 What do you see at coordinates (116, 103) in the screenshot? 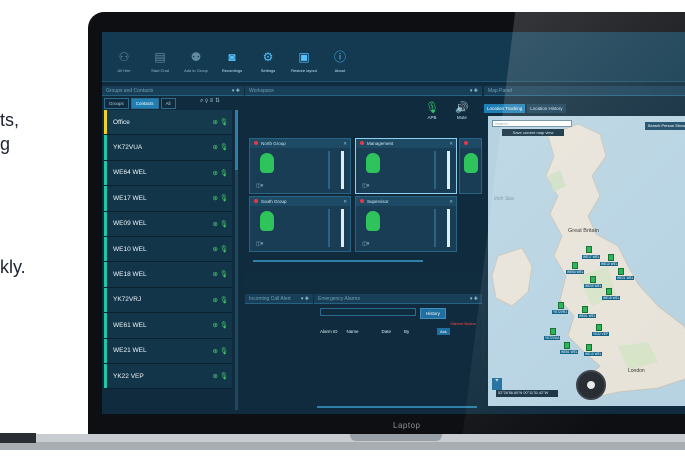
I see `tab-groups: Groups` at bounding box center [116, 103].